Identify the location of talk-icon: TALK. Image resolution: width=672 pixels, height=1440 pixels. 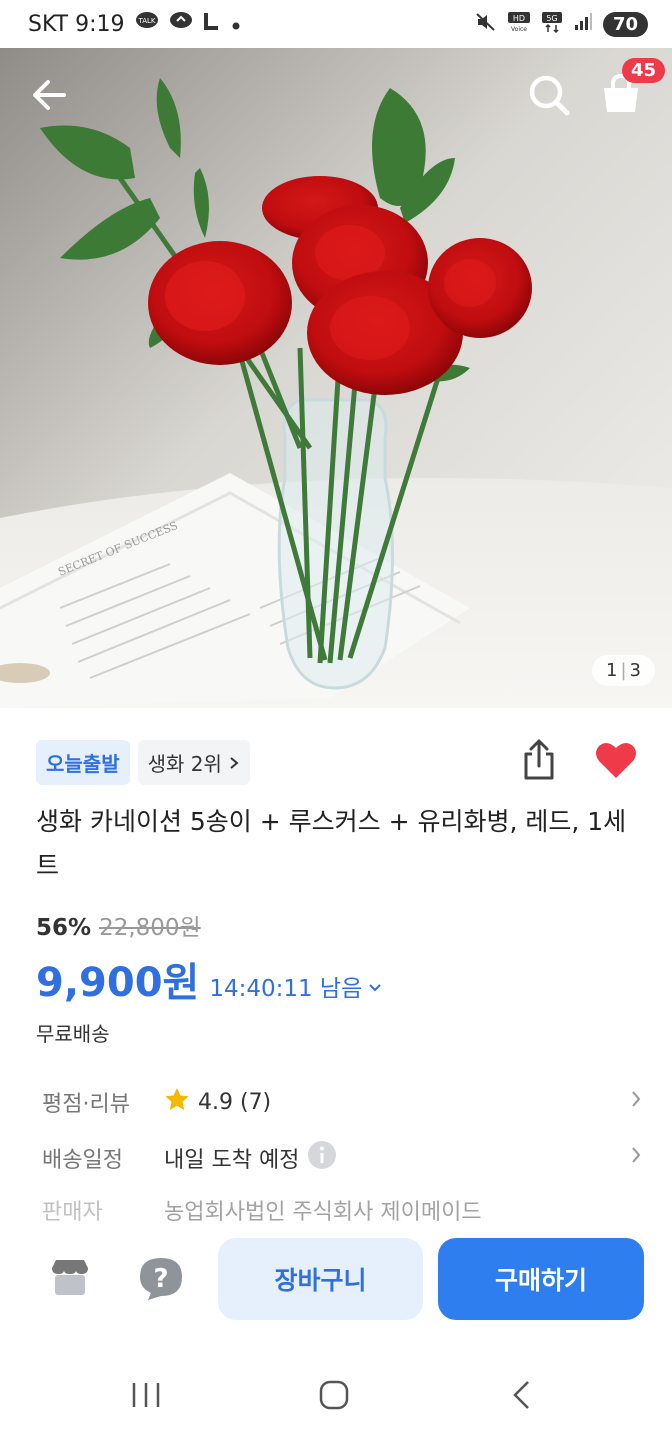
(147, 24).